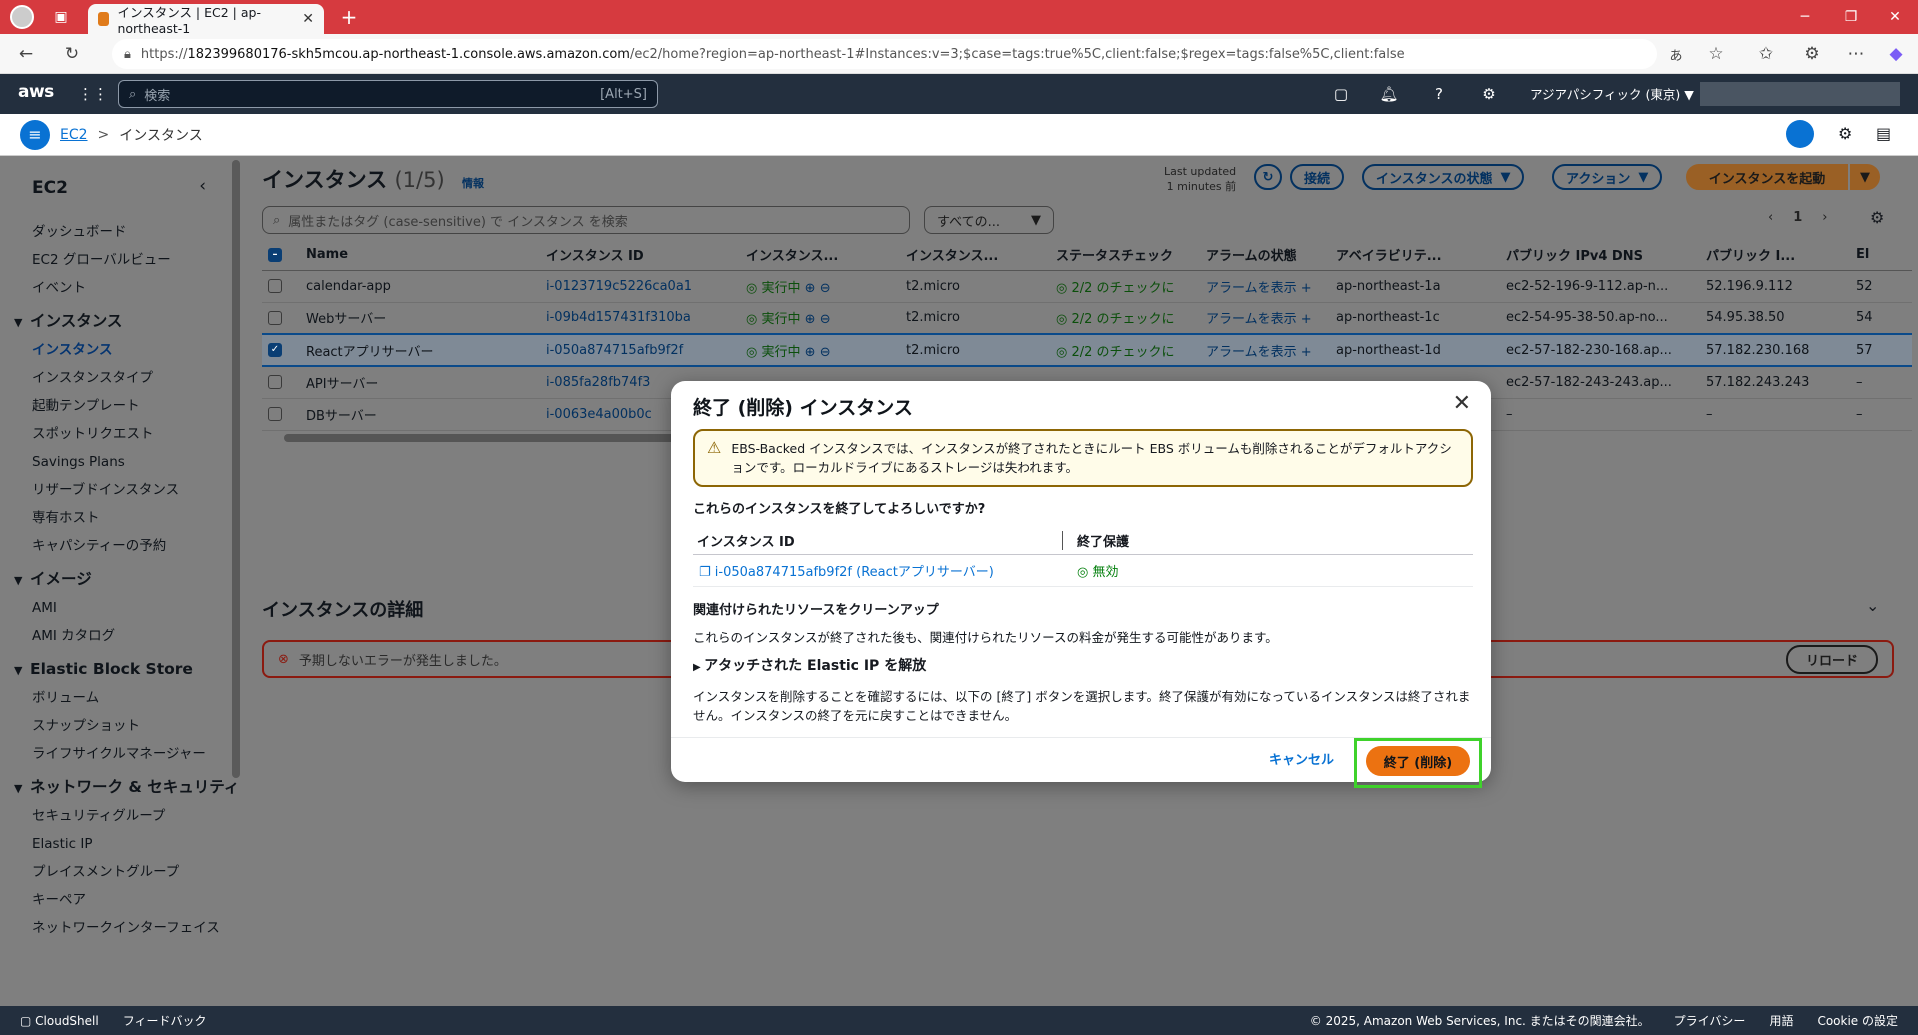 The image size is (1918, 1035). I want to click on row-checkbox-checked: ✓, so click(275, 350).